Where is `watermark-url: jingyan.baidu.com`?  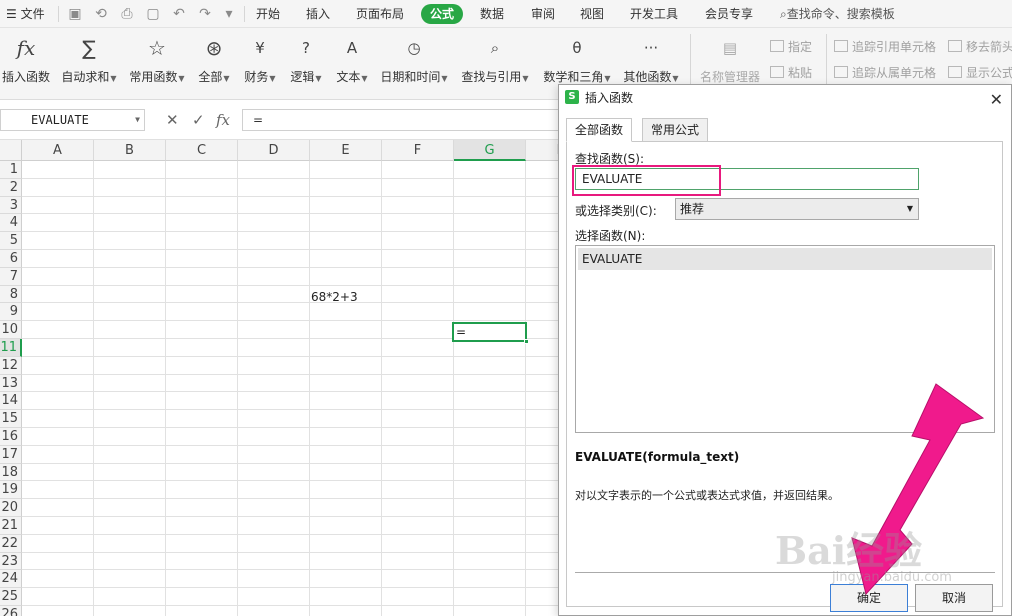
watermark-url: jingyan.baidu.com is located at coordinates (892, 577).